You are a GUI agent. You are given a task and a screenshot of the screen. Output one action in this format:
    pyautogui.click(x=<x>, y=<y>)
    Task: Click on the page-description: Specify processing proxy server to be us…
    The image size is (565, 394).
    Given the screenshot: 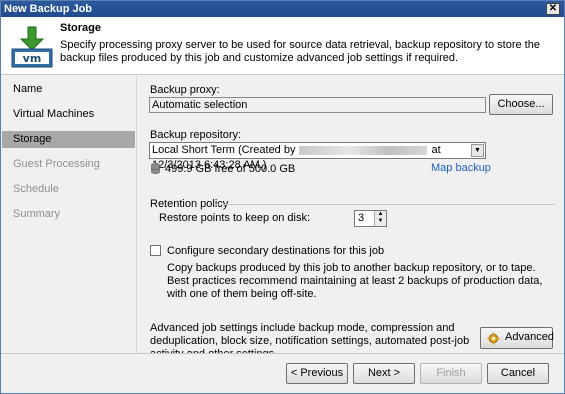 What is the action you would take?
    pyautogui.click(x=300, y=51)
    